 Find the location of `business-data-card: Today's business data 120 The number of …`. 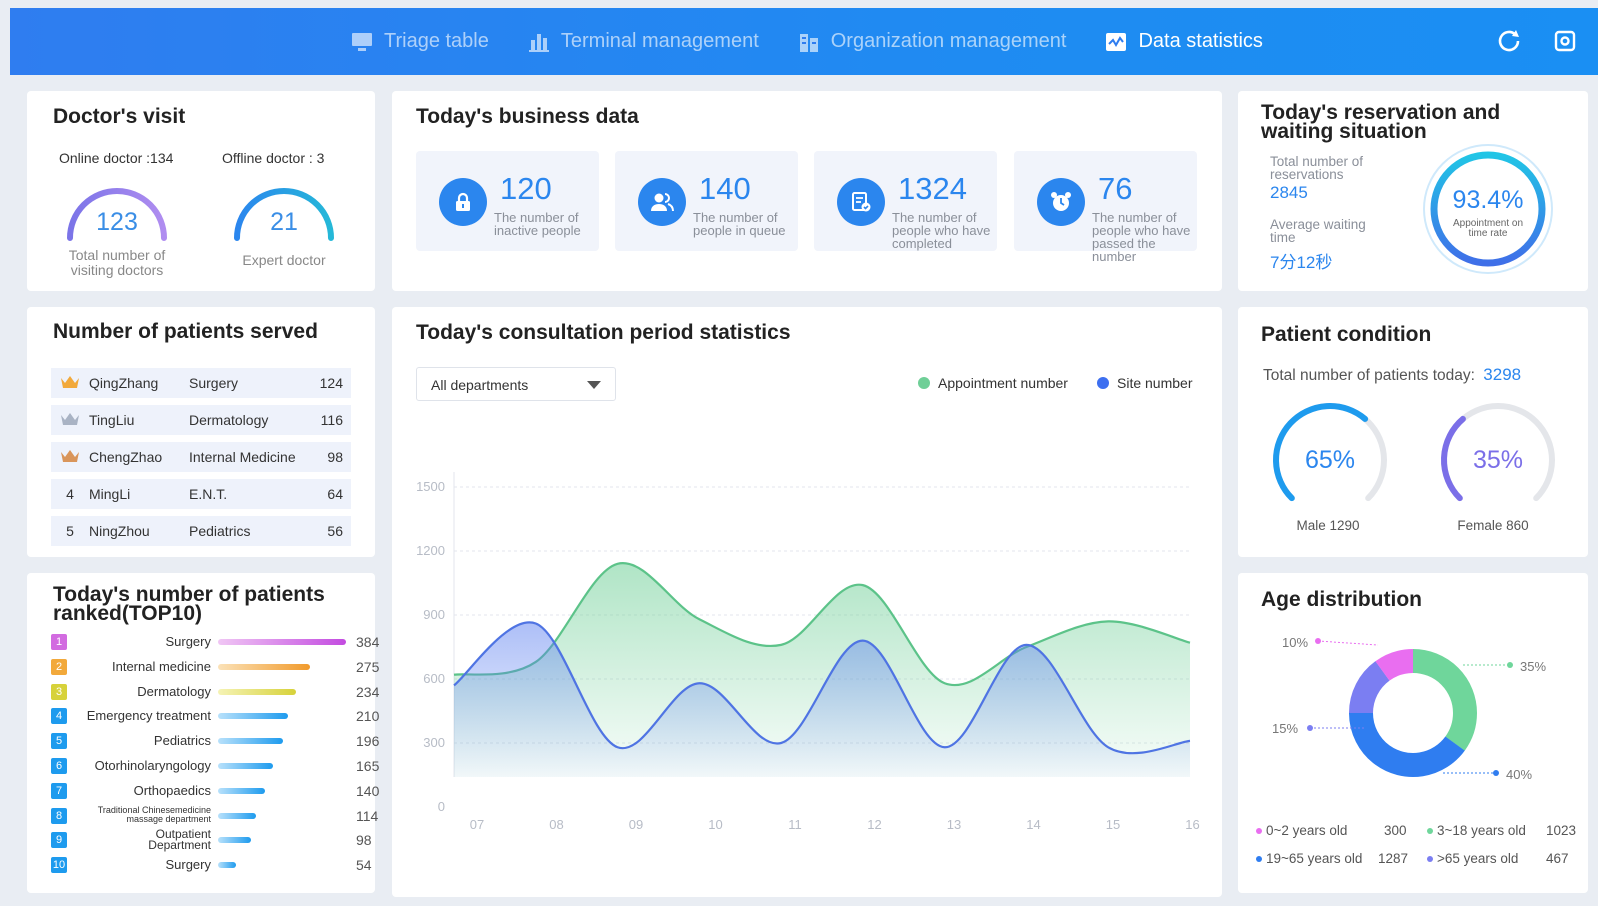

business-data-card: Today's business data 120 The number of … is located at coordinates (807, 191).